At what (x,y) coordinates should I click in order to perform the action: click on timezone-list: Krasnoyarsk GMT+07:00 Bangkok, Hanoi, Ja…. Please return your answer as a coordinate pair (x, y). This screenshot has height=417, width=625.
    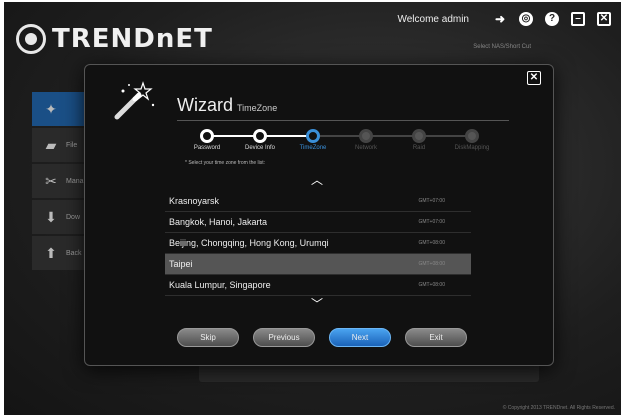
    Looking at the image, I should click on (318, 243).